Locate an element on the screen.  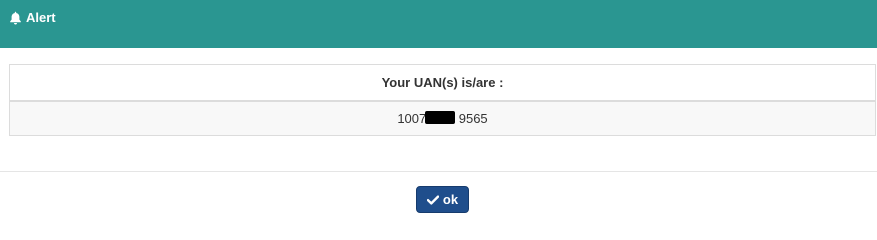
footer-divider is located at coordinates (438, 171).